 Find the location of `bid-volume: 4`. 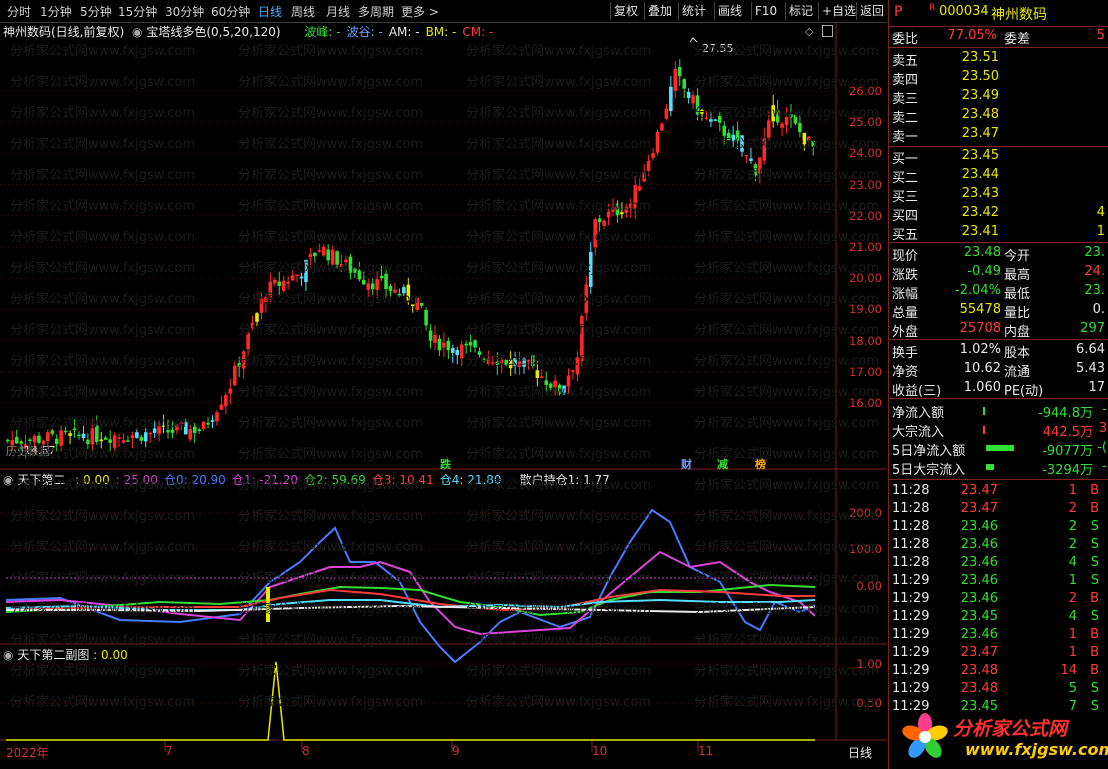

bid-volume: 4 is located at coordinates (1100, 212).